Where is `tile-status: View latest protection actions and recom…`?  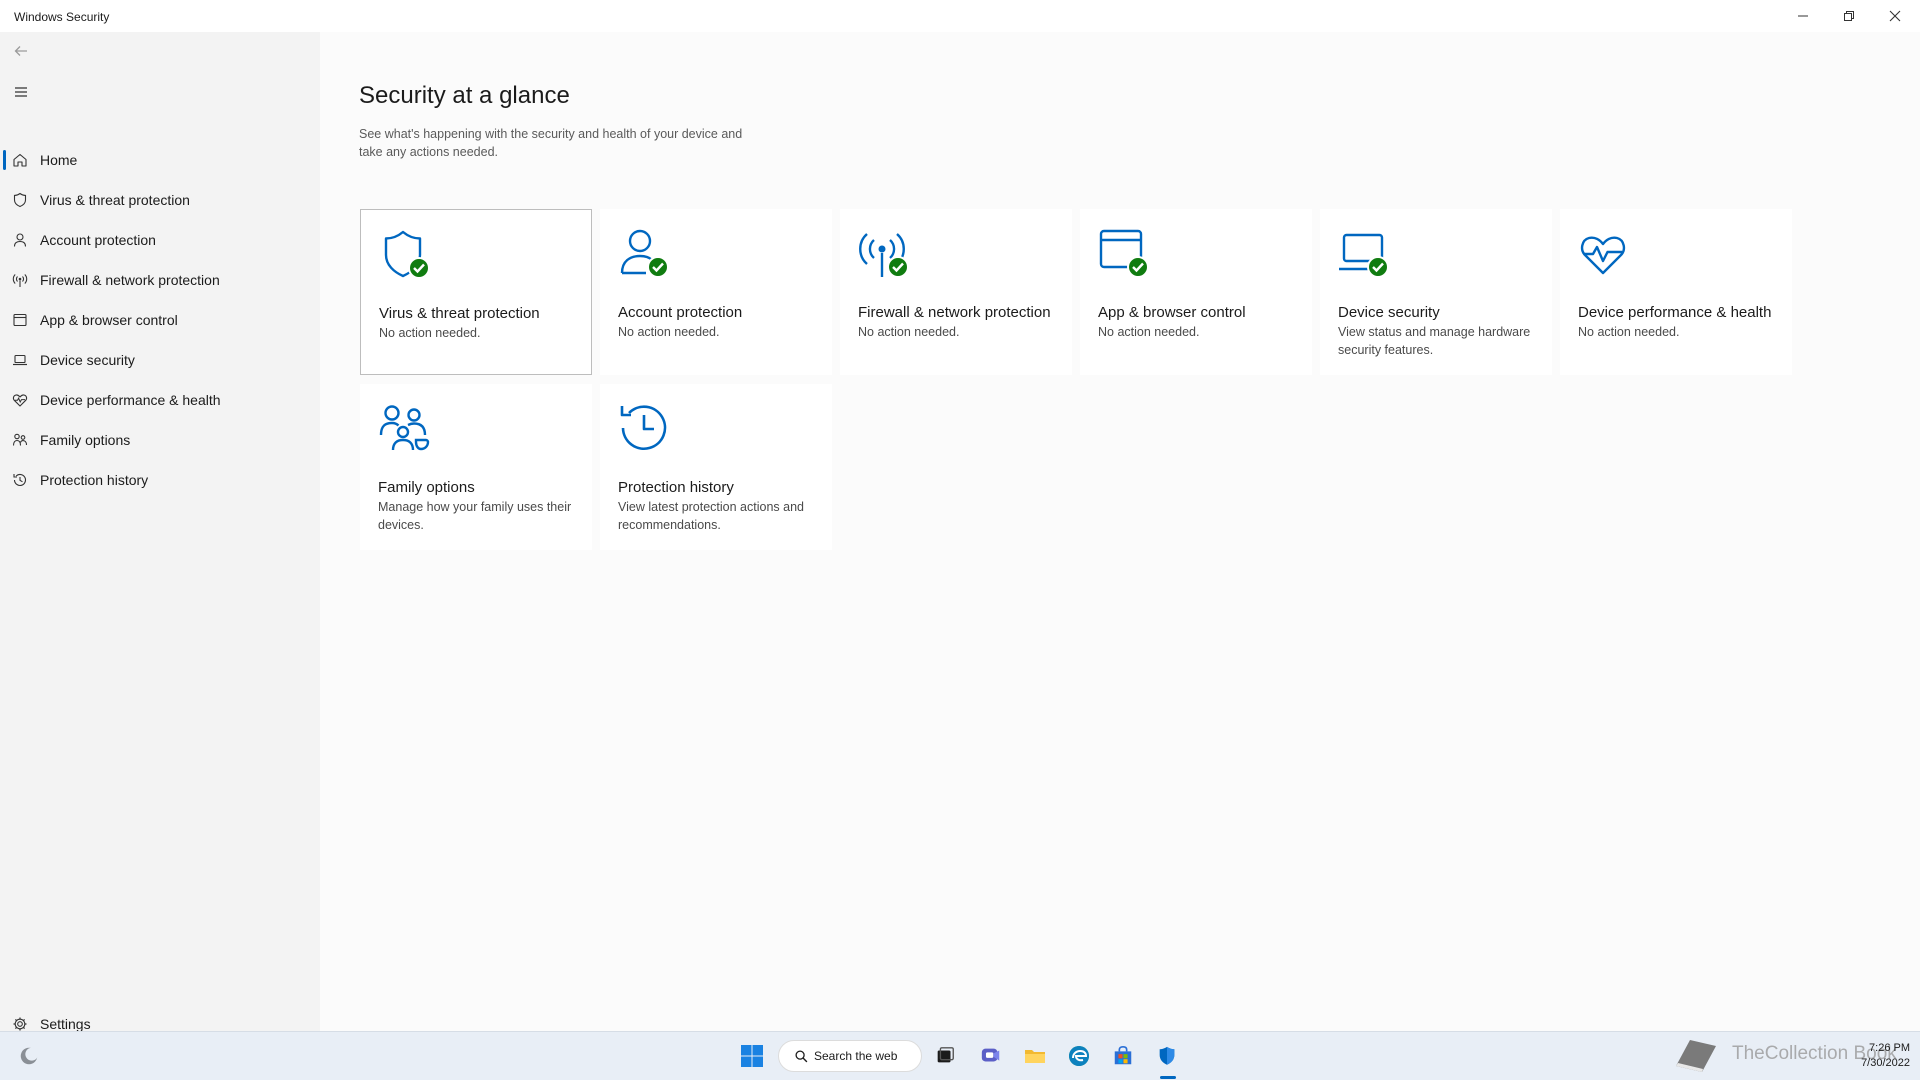 tile-status: View latest protection actions and recom… is located at coordinates (711, 516).